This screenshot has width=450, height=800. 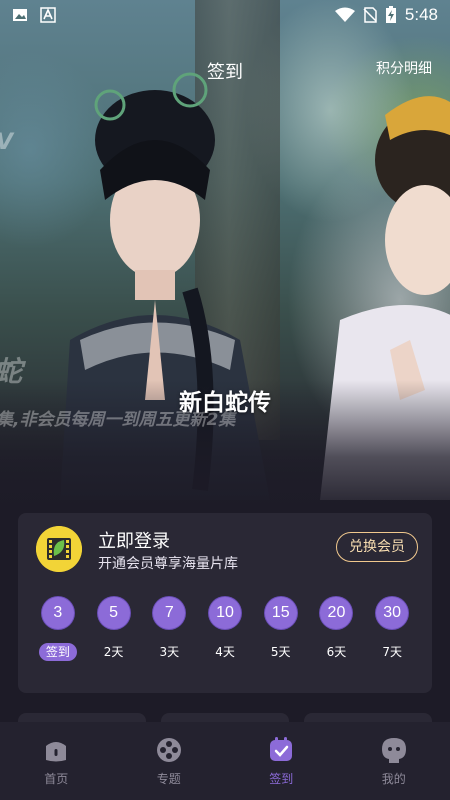 I want to click on nav-label: 首页, so click(x=56, y=779).